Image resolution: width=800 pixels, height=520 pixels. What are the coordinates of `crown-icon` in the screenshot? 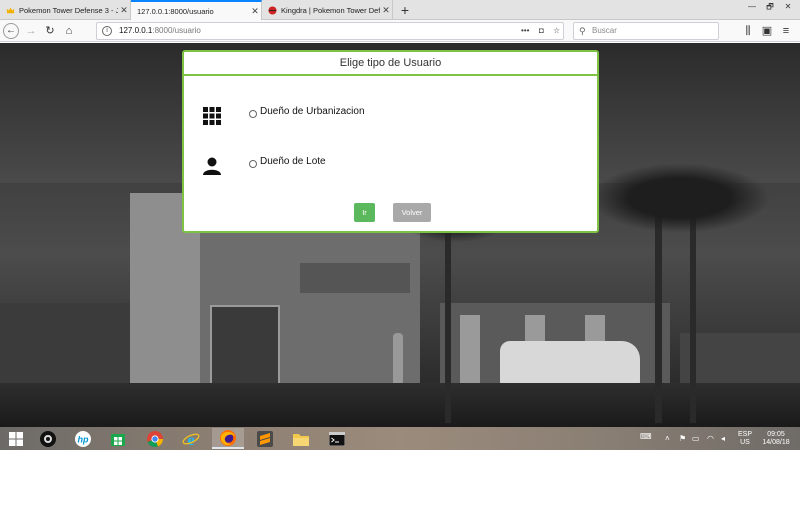 It's located at (10, 10).